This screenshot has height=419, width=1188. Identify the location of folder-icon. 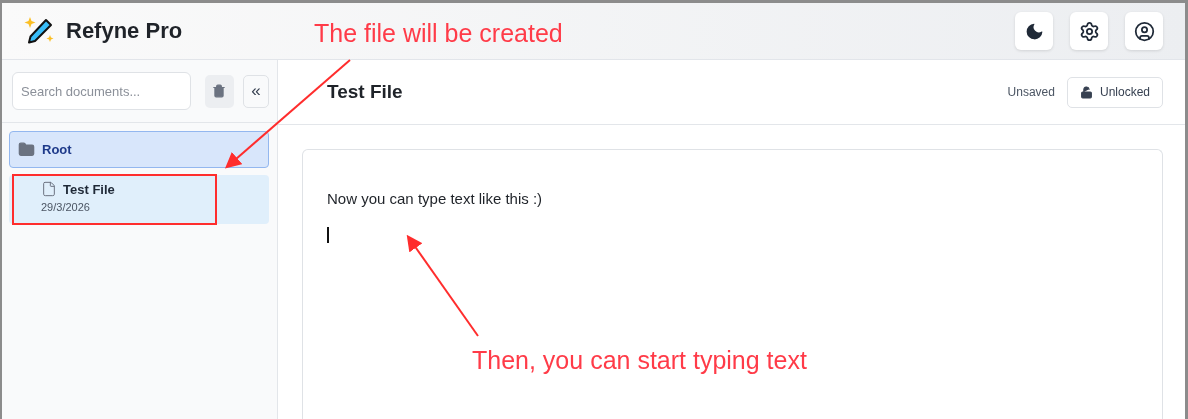
(26, 149).